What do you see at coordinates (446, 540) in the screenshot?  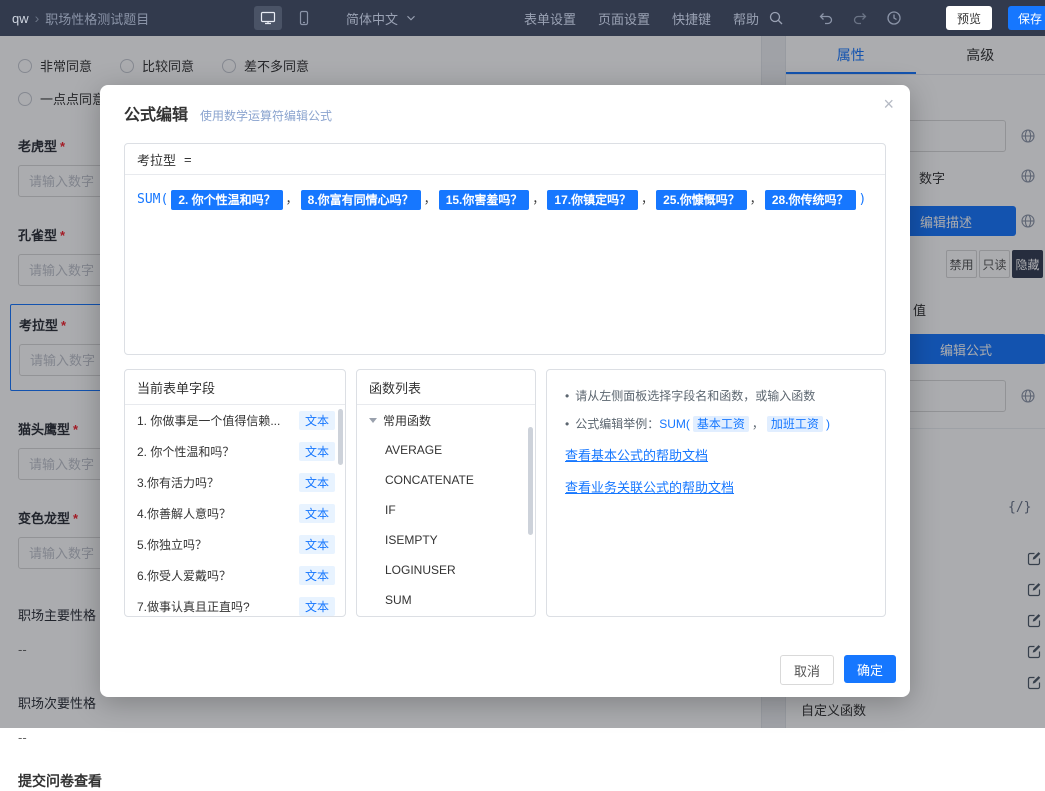 I see `function-item: ISEMPTY` at bounding box center [446, 540].